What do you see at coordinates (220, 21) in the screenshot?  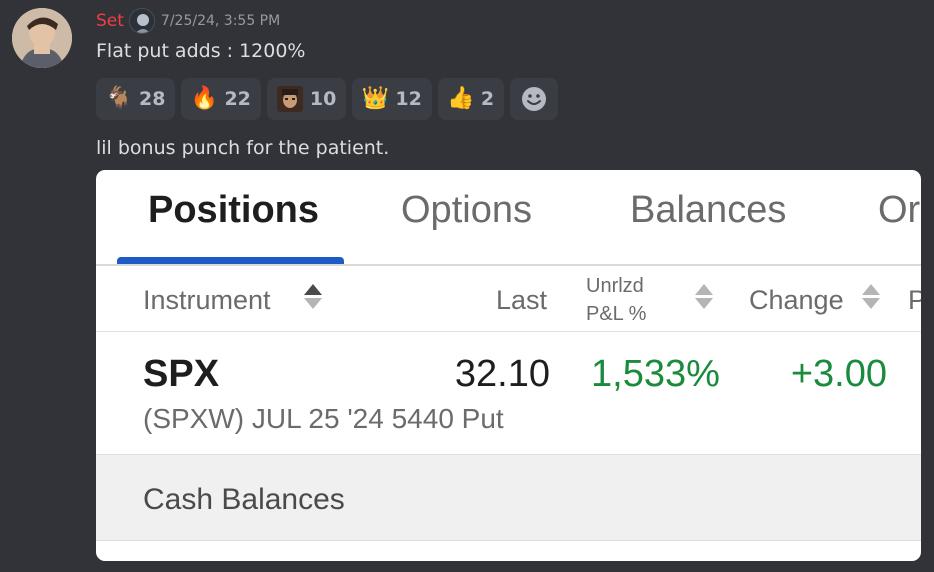 I see `message-timestamp: 7/25/24, 3:55 PM` at bounding box center [220, 21].